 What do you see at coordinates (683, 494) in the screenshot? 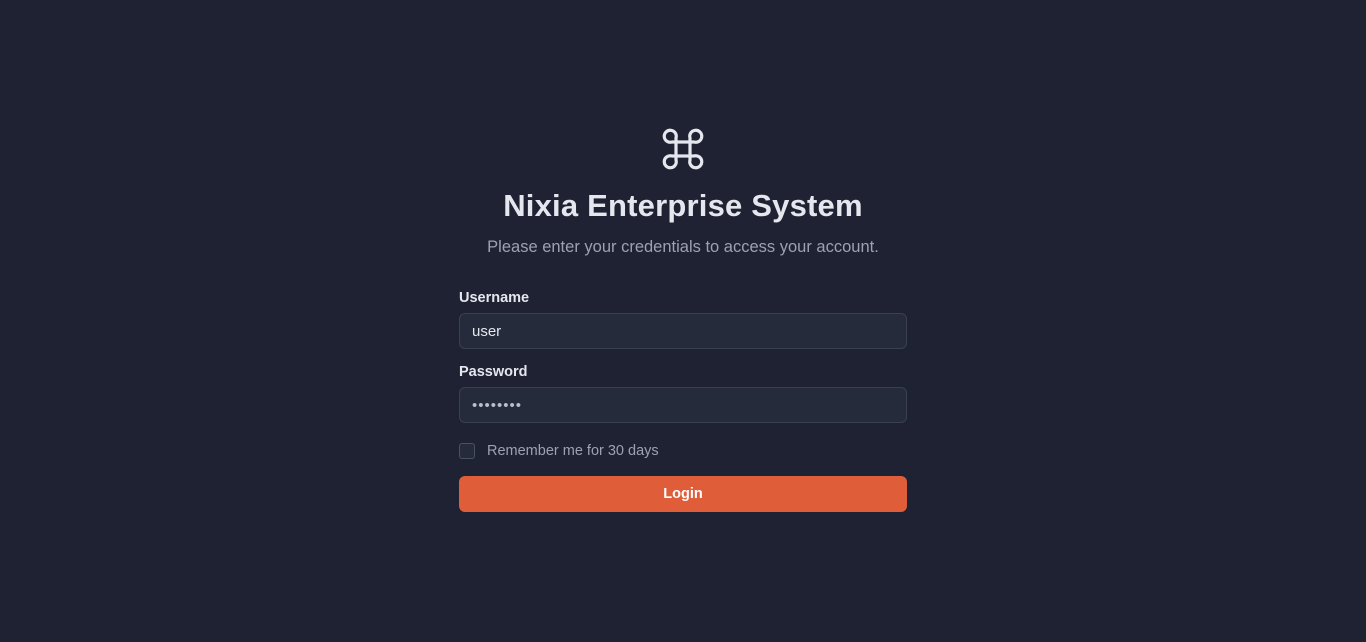
I see `login-button: Login` at bounding box center [683, 494].